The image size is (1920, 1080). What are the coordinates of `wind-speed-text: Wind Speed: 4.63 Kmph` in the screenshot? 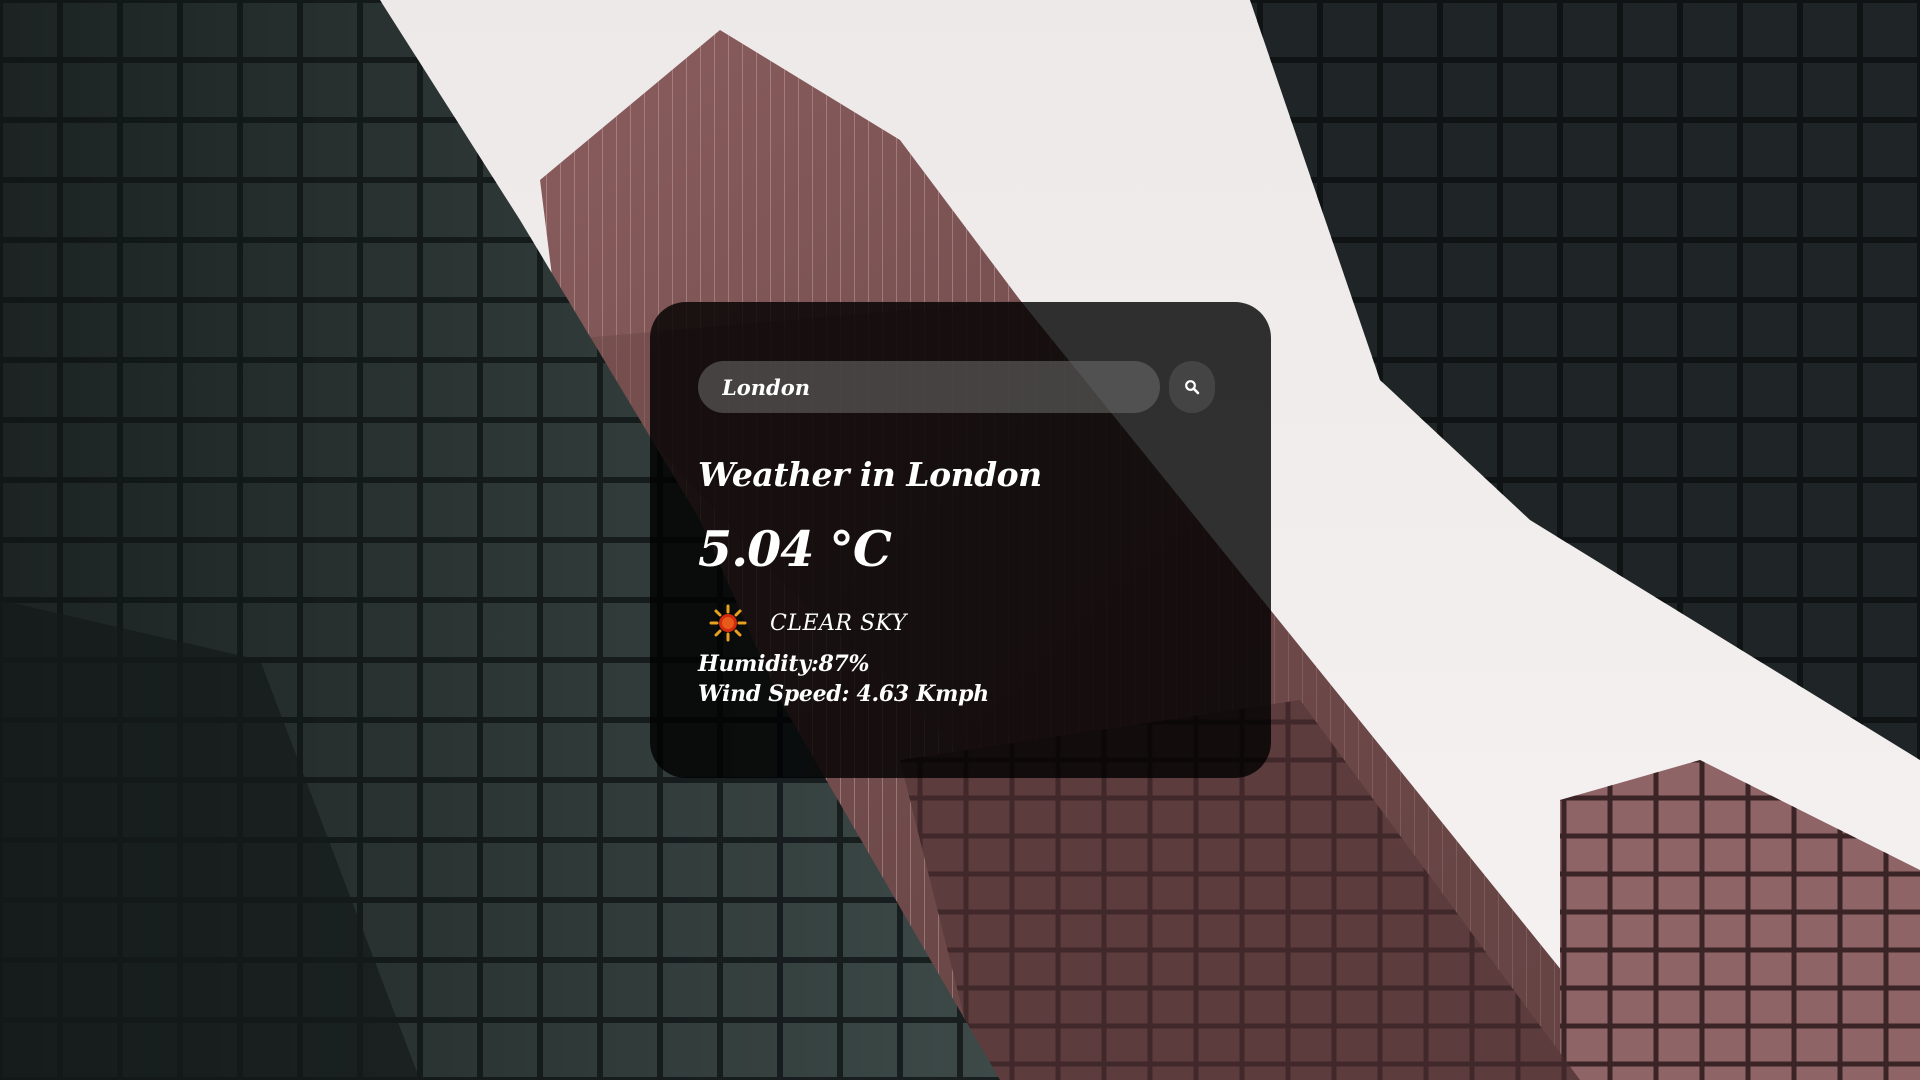 It's located at (843, 694).